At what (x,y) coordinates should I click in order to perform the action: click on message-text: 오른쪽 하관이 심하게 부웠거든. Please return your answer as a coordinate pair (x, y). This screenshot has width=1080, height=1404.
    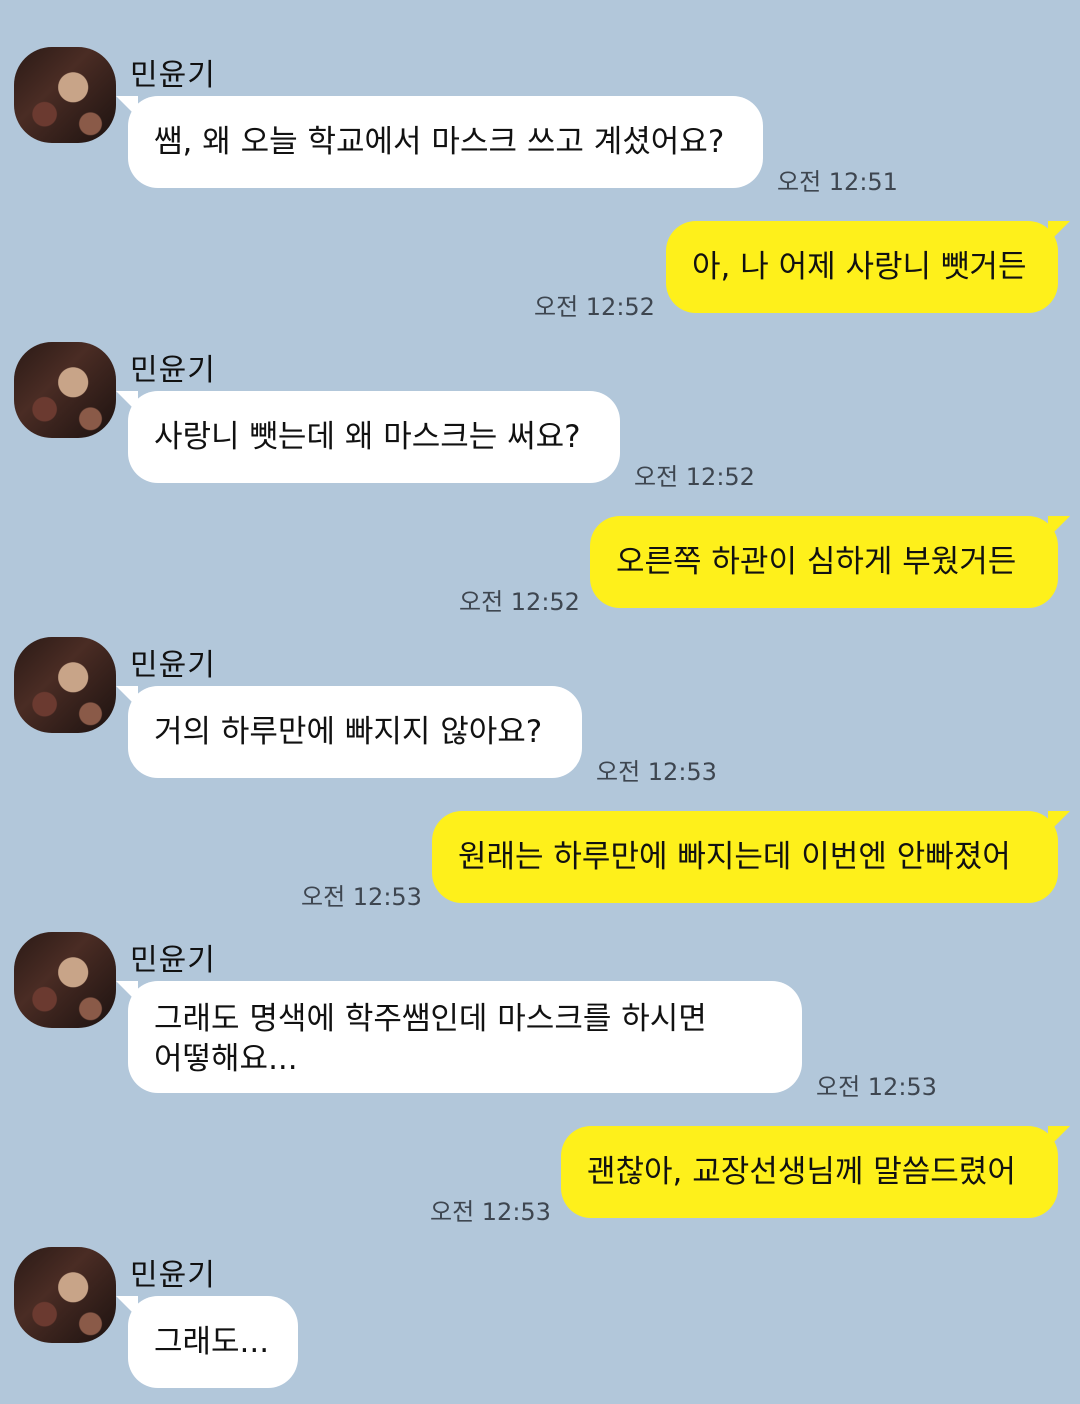
    Looking at the image, I should click on (816, 562).